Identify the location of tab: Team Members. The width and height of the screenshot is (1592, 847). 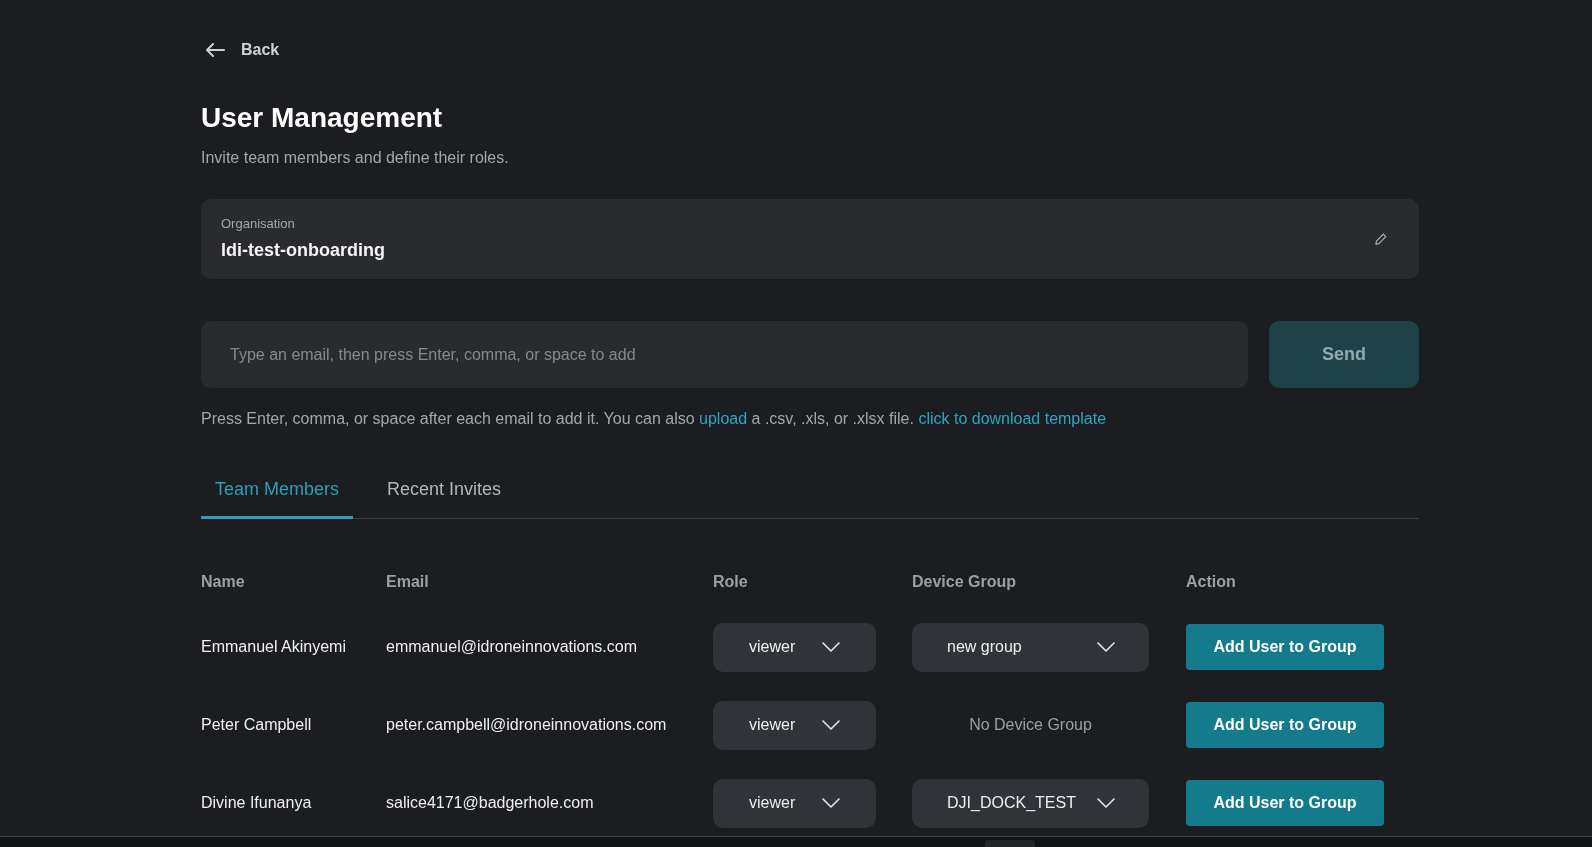
(277, 491).